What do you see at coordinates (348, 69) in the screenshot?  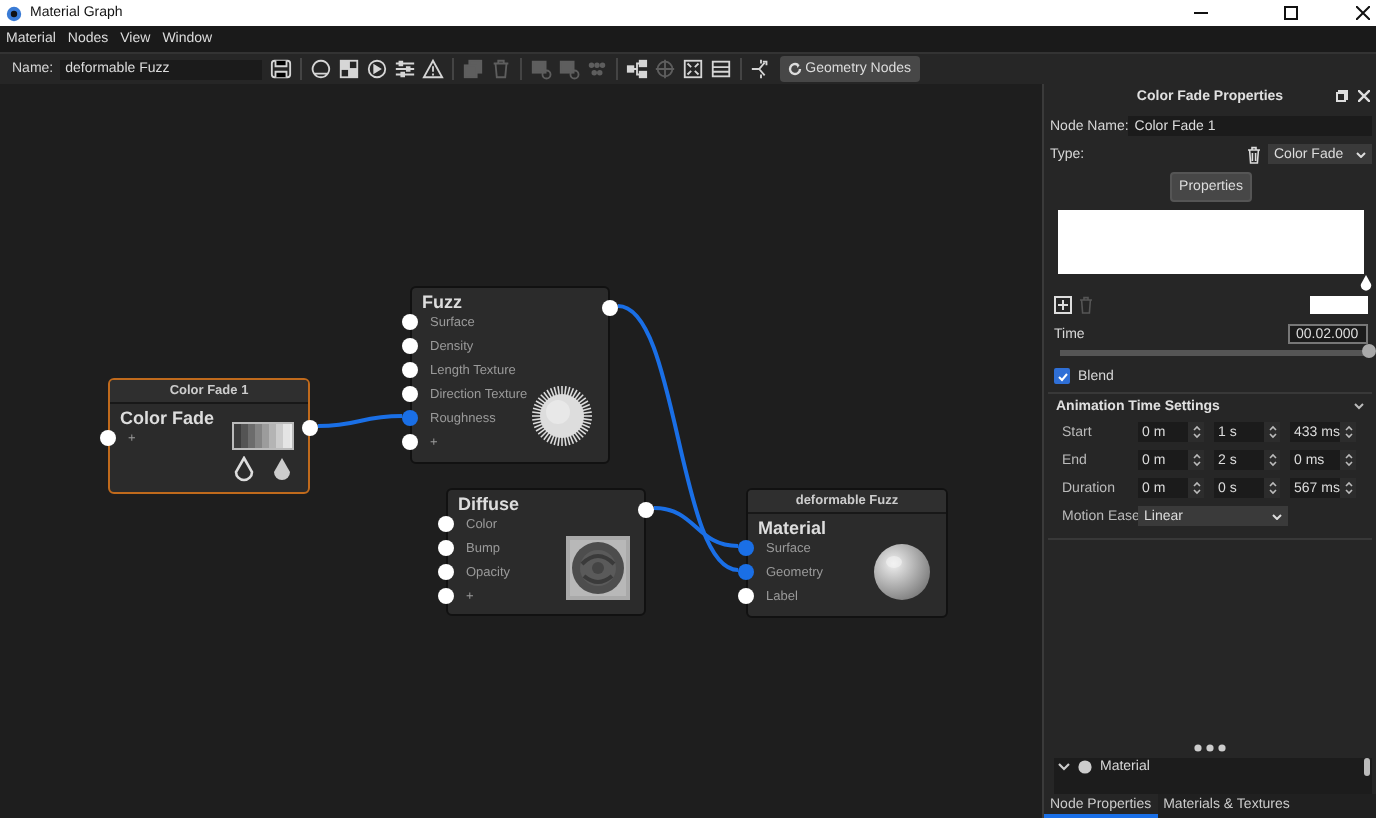 I see `checker-icon` at bounding box center [348, 69].